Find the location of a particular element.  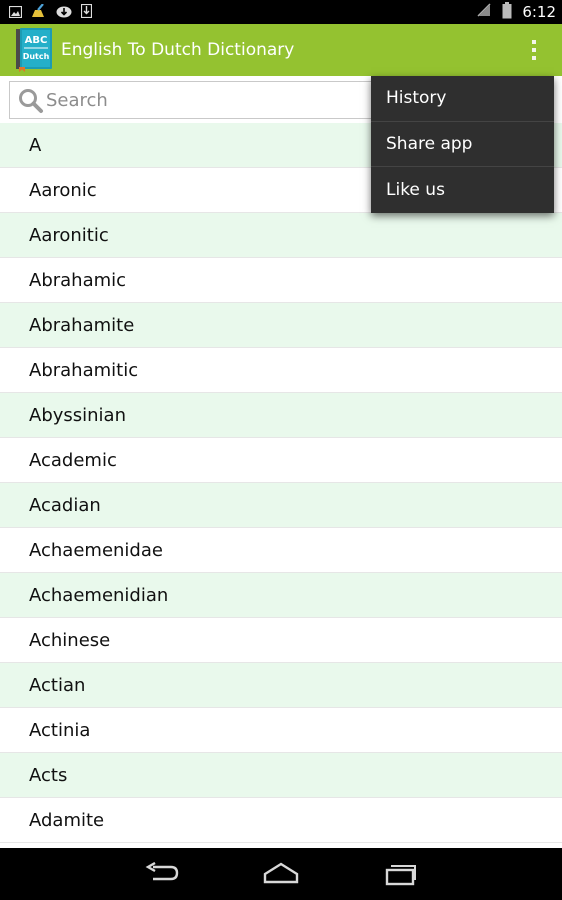

overflow-menu: History Share app Like us is located at coordinates (462, 144).